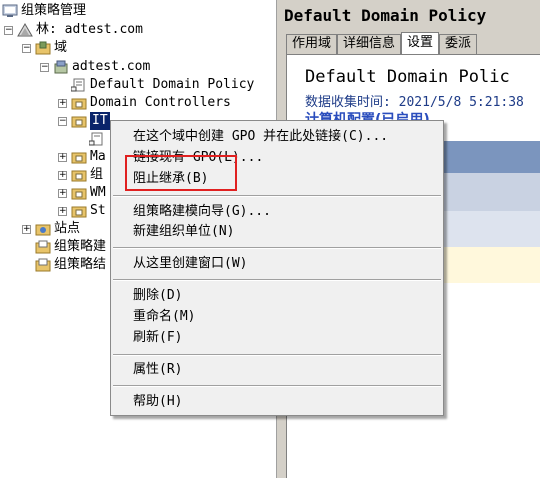 The height and width of the screenshot is (478, 540). What do you see at coordinates (157, 338) in the screenshot?
I see `menu-refresh: 刷新(F)` at bounding box center [157, 338].